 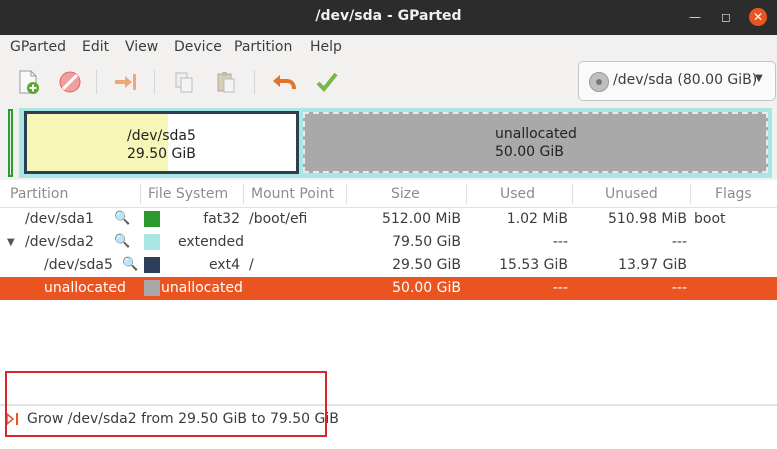 What do you see at coordinates (405, 194) in the screenshot?
I see `column-size: Size` at bounding box center [405, 194].